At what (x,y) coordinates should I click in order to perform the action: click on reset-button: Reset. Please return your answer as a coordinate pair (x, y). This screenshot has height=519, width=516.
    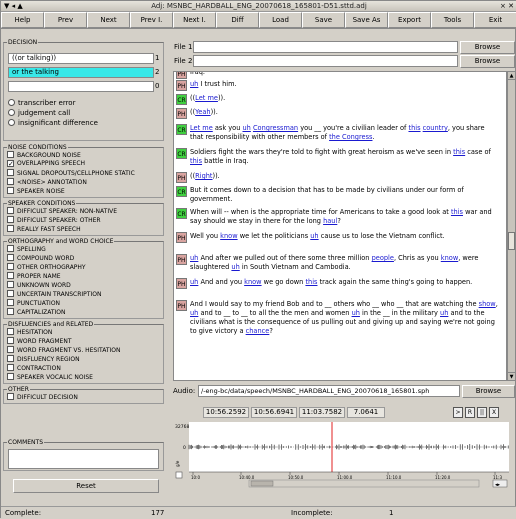
    Looking at the image, I should click on (86, 486).